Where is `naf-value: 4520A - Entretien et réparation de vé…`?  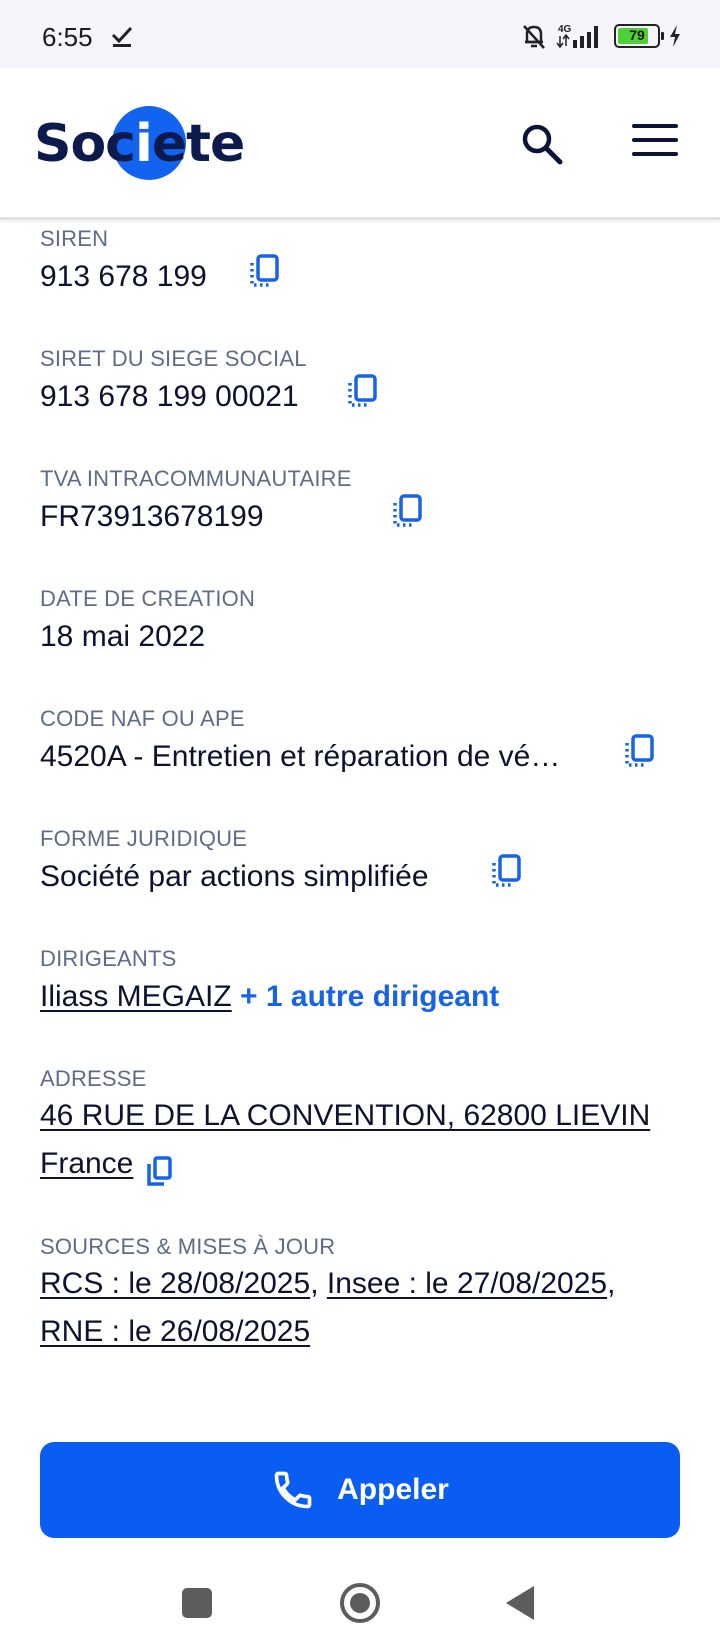
naf-value: 4520A - Entretien et réparation de vé… is located at coordinates (300, 756).